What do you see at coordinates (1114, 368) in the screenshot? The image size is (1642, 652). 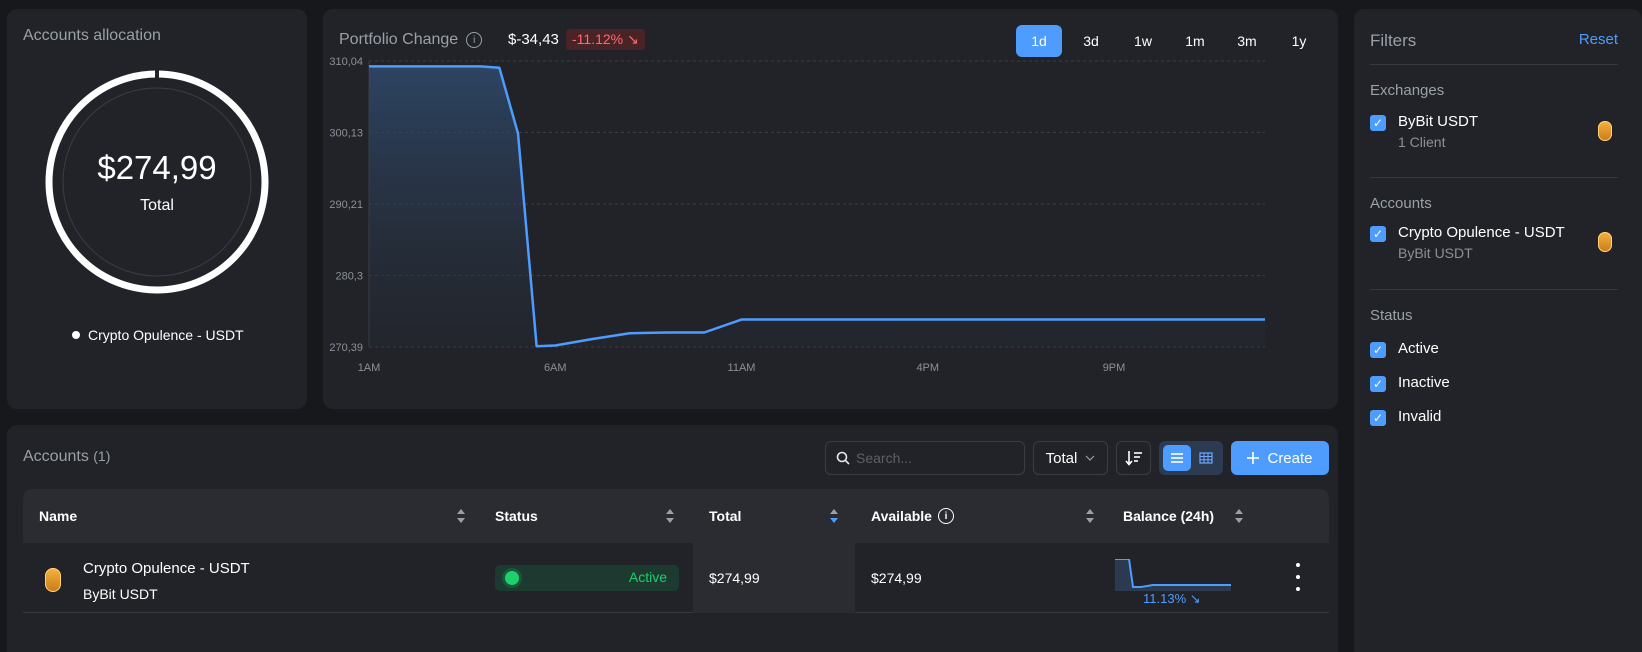 I see `x-tick-label: 9PM` at bounding box center [1114, 368].